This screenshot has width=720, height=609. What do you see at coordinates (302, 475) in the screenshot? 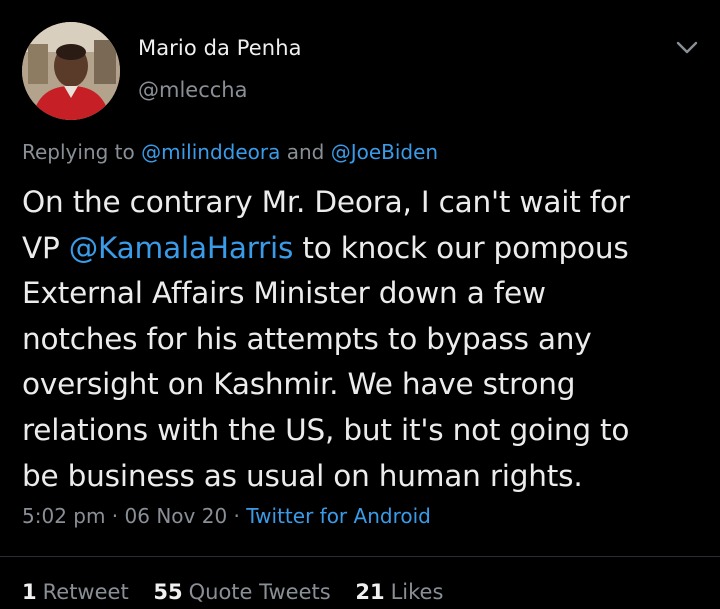
I see `tweet-text-line: be business as usual on human rights.` at bounding box center [302, 475].